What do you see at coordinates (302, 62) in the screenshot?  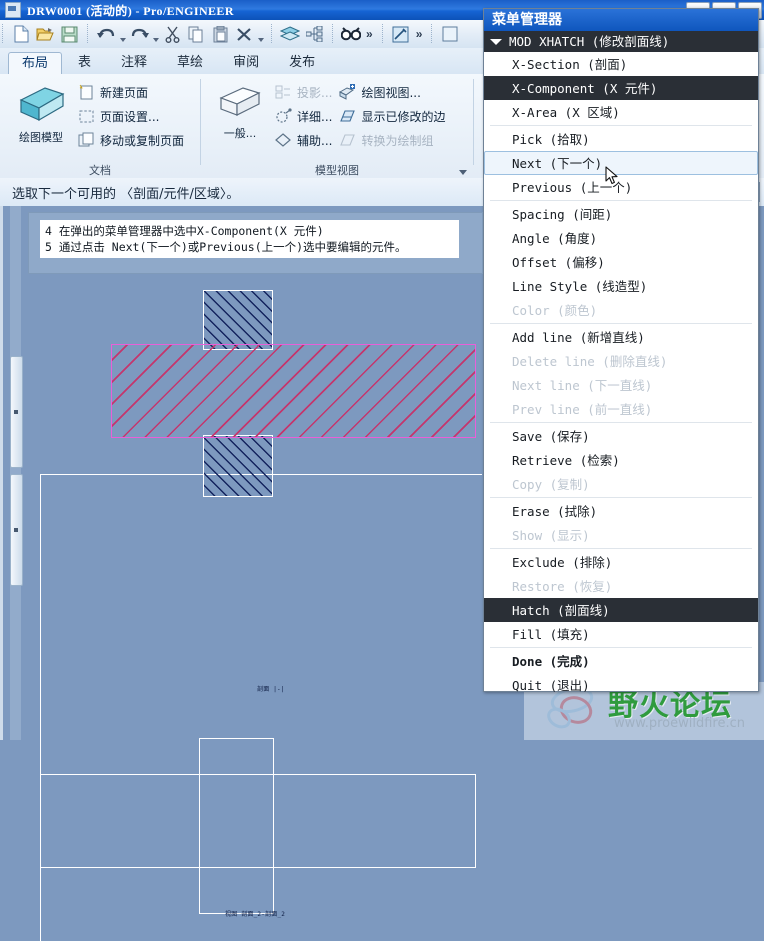 I see `tab-publish: 发布` at bounding box center [302, 62].